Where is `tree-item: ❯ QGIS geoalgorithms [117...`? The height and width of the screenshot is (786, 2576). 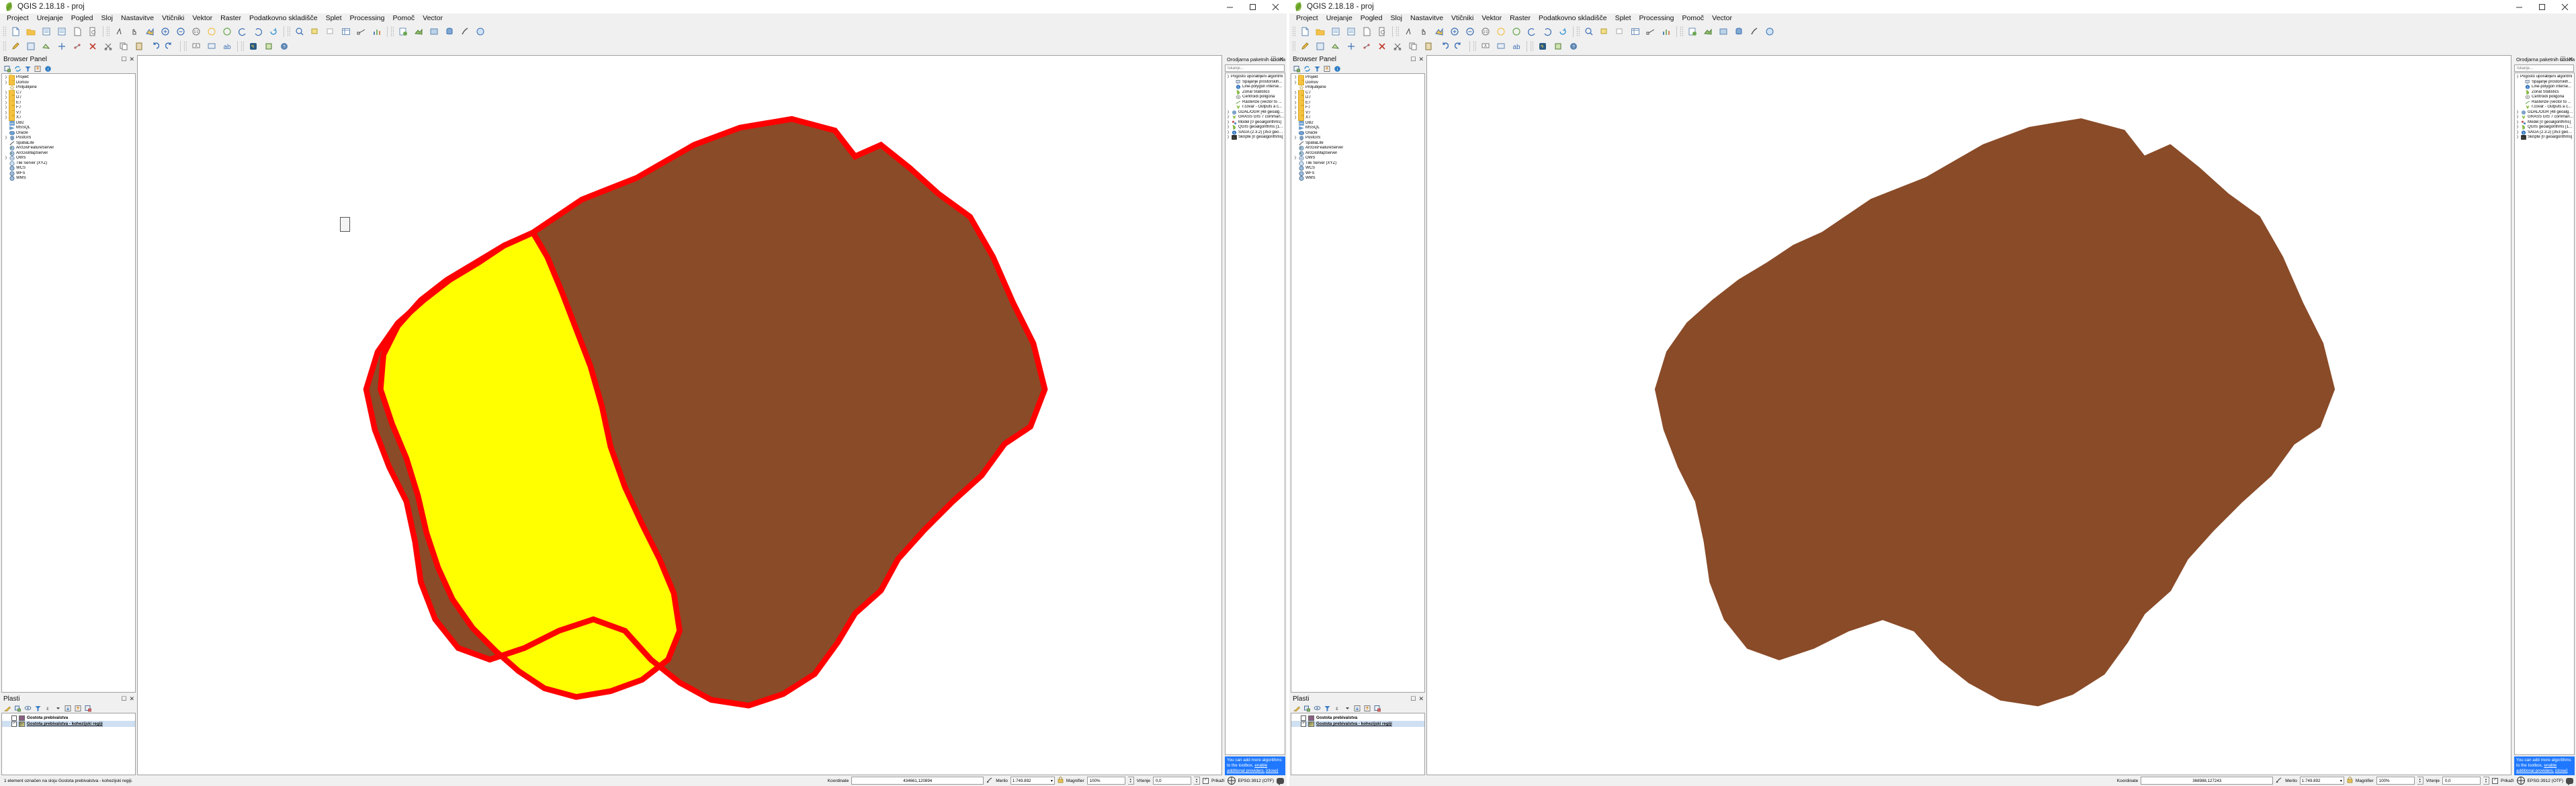
tree-item: ❯ QGIS geoalgorithms [117... is located at coordinates (2544, 127).